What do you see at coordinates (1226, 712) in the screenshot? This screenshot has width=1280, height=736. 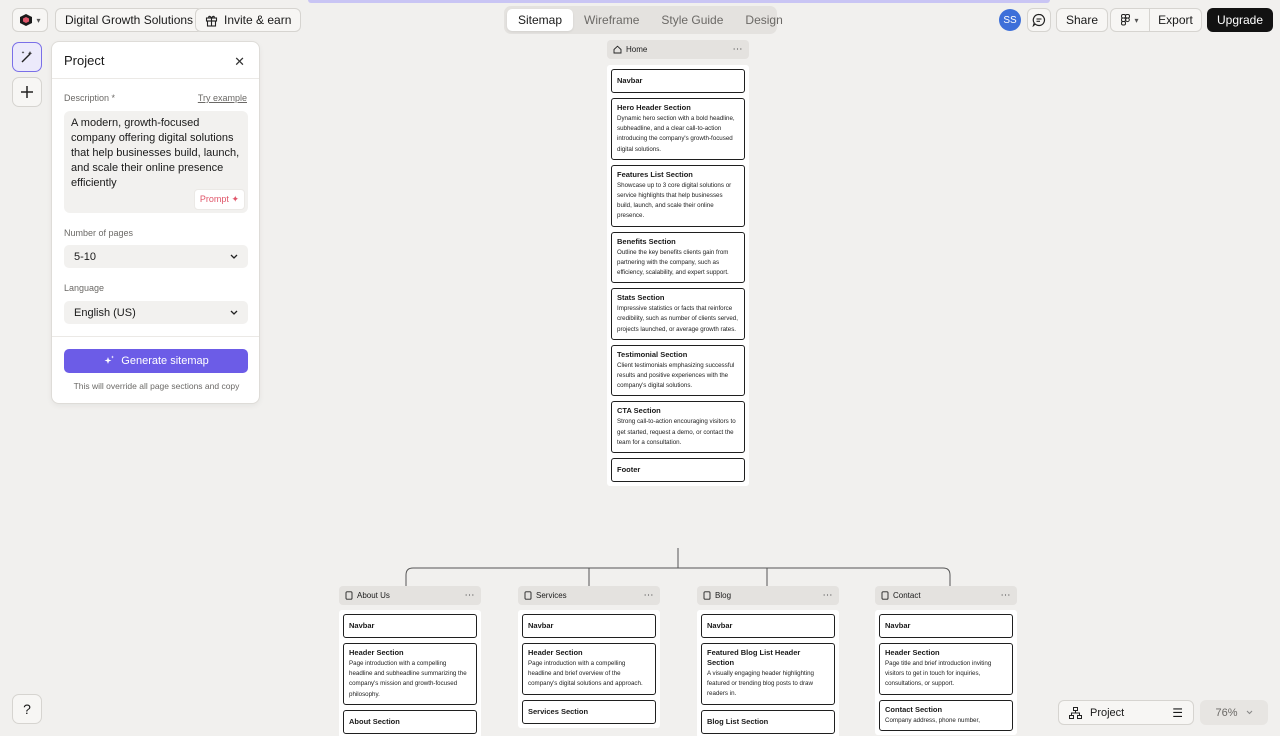 I see `zoom-level: 76%` at bounding box center [1226, 712].